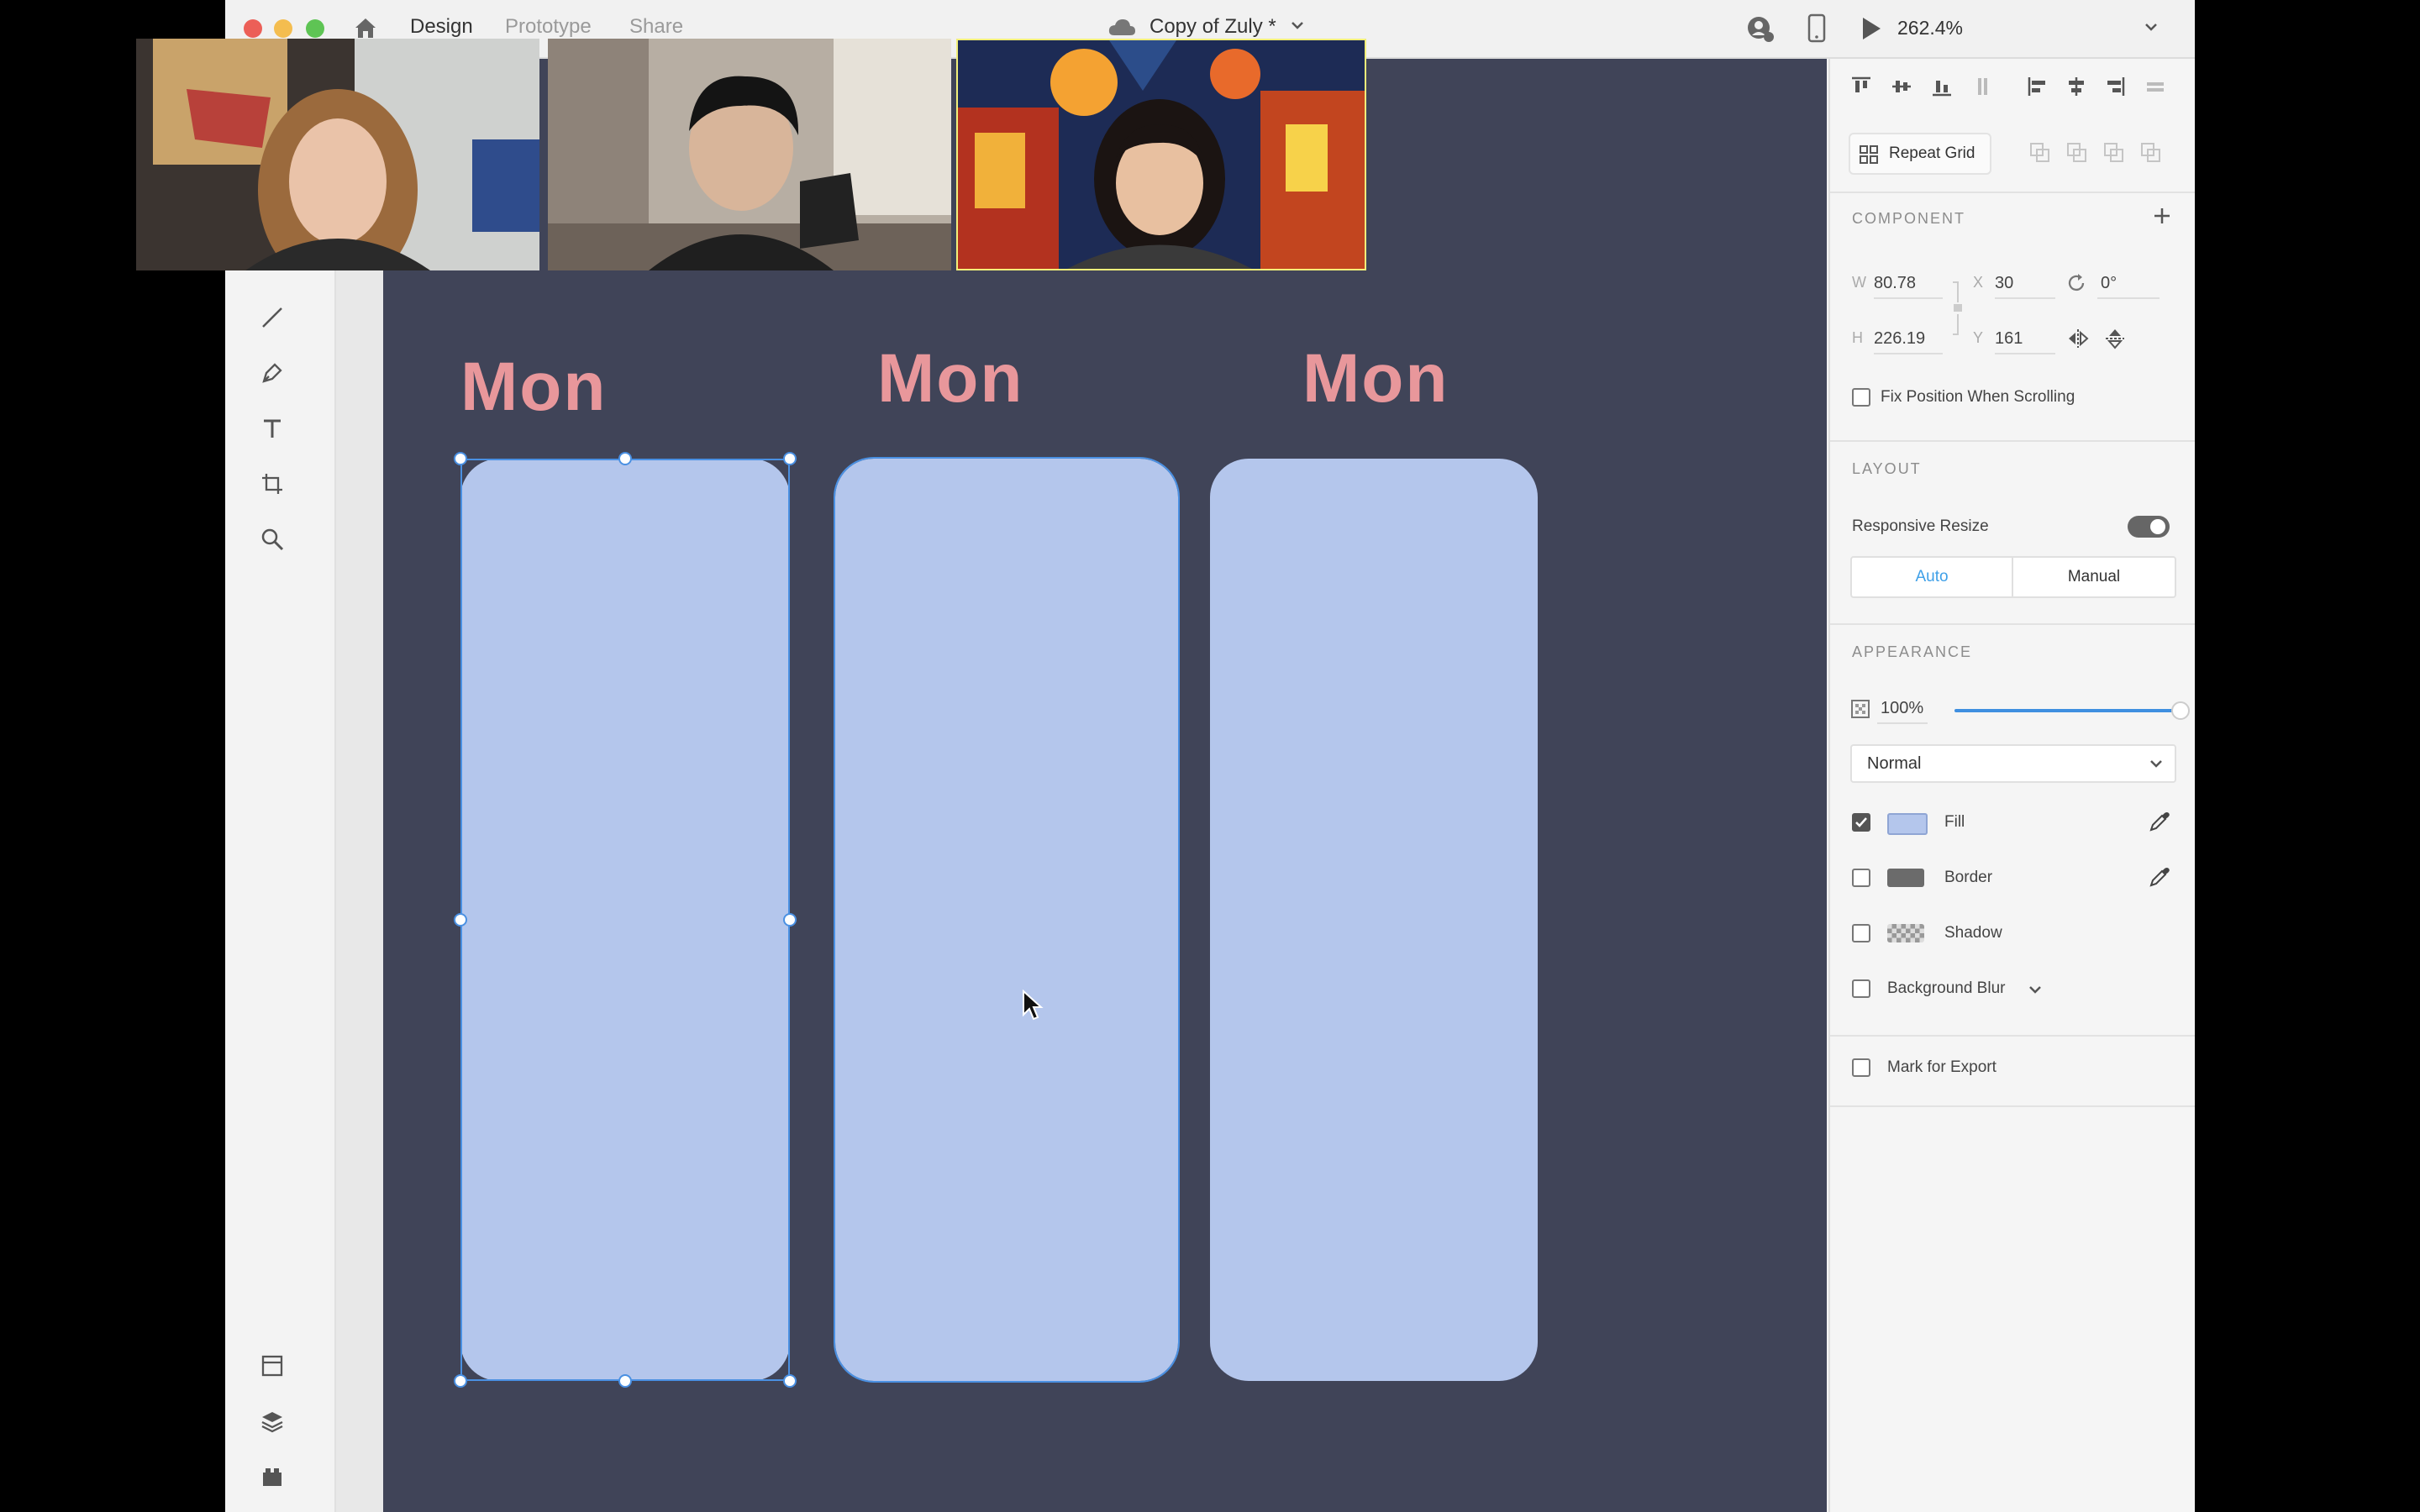  Describe the element at coordinates (441, 27) in the screenshot. I see `tab-design: Design` at that location.